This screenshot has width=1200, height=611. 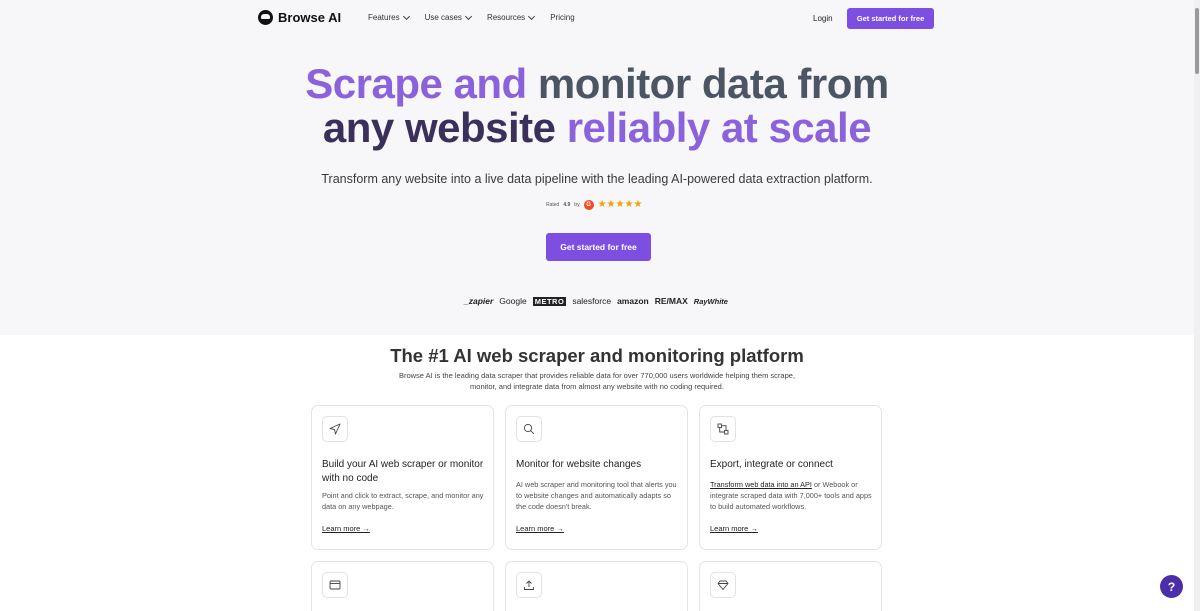 What do you see at coordinates (577, 204) in the screenshot?
I see `rating-by: by` at bounding box center [577, 204].